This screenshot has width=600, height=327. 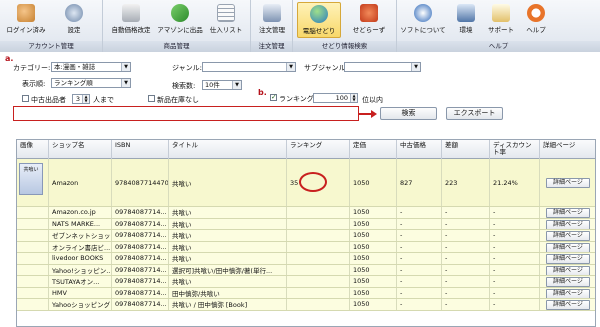 I want to click on isbn-cell: 9784087714470, so click(x=140, y=182).